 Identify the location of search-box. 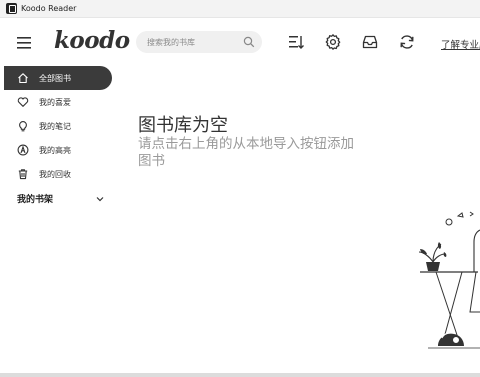
(199, 42).